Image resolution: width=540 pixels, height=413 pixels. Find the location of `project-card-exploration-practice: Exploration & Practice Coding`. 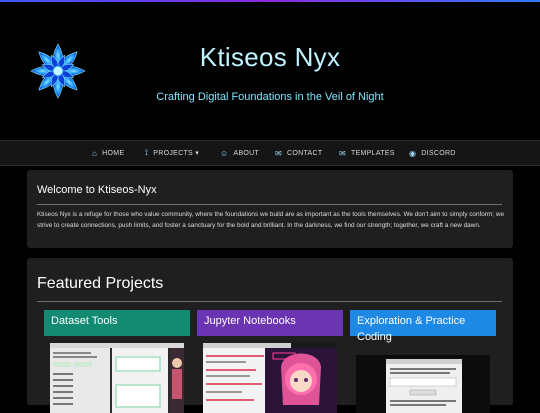

project-card-exploration-practice: Exploration & Practice Coding is located at coordinates (423, 361).